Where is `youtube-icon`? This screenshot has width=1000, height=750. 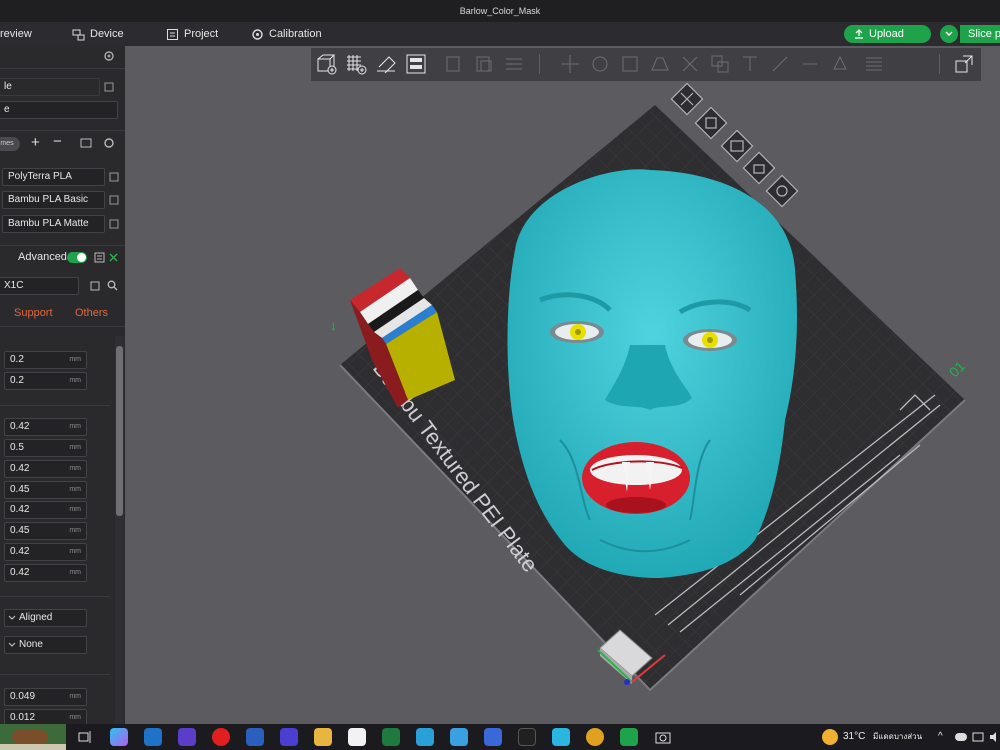 youtube-icon is located at coordinates (221, 737).